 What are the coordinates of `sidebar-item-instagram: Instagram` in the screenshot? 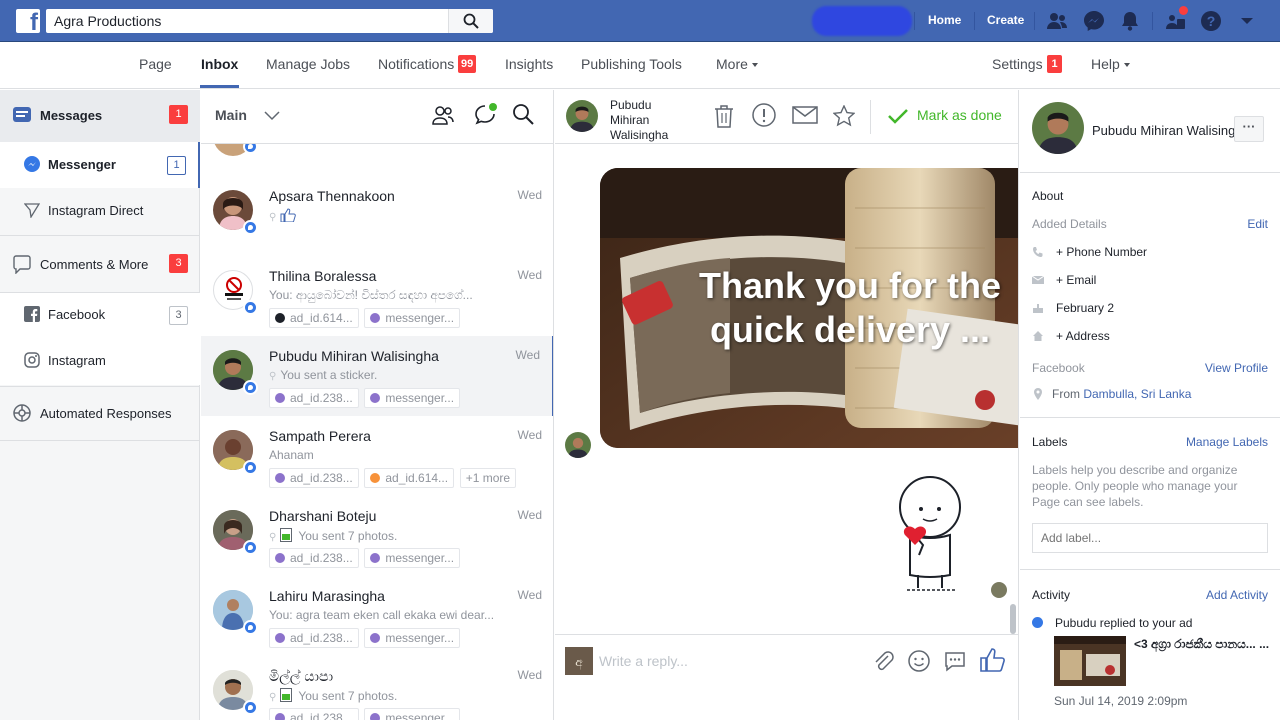 It's located at (100, 362).